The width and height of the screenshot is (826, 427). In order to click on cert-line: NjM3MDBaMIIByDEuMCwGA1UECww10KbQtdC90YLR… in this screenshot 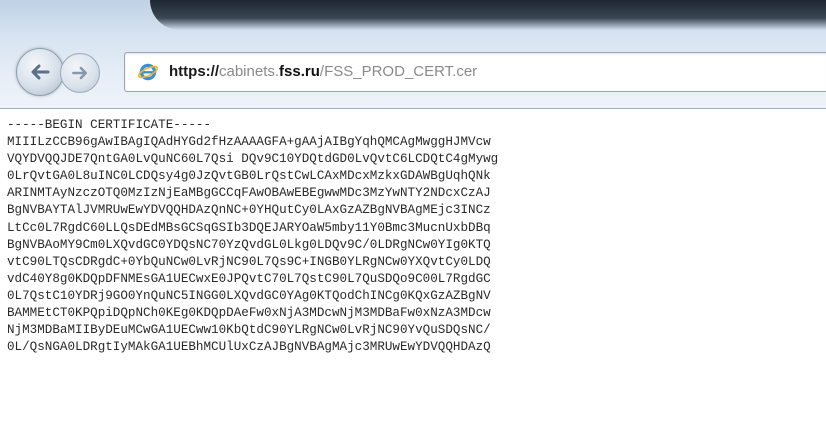, I will do `click(249, 330)`.